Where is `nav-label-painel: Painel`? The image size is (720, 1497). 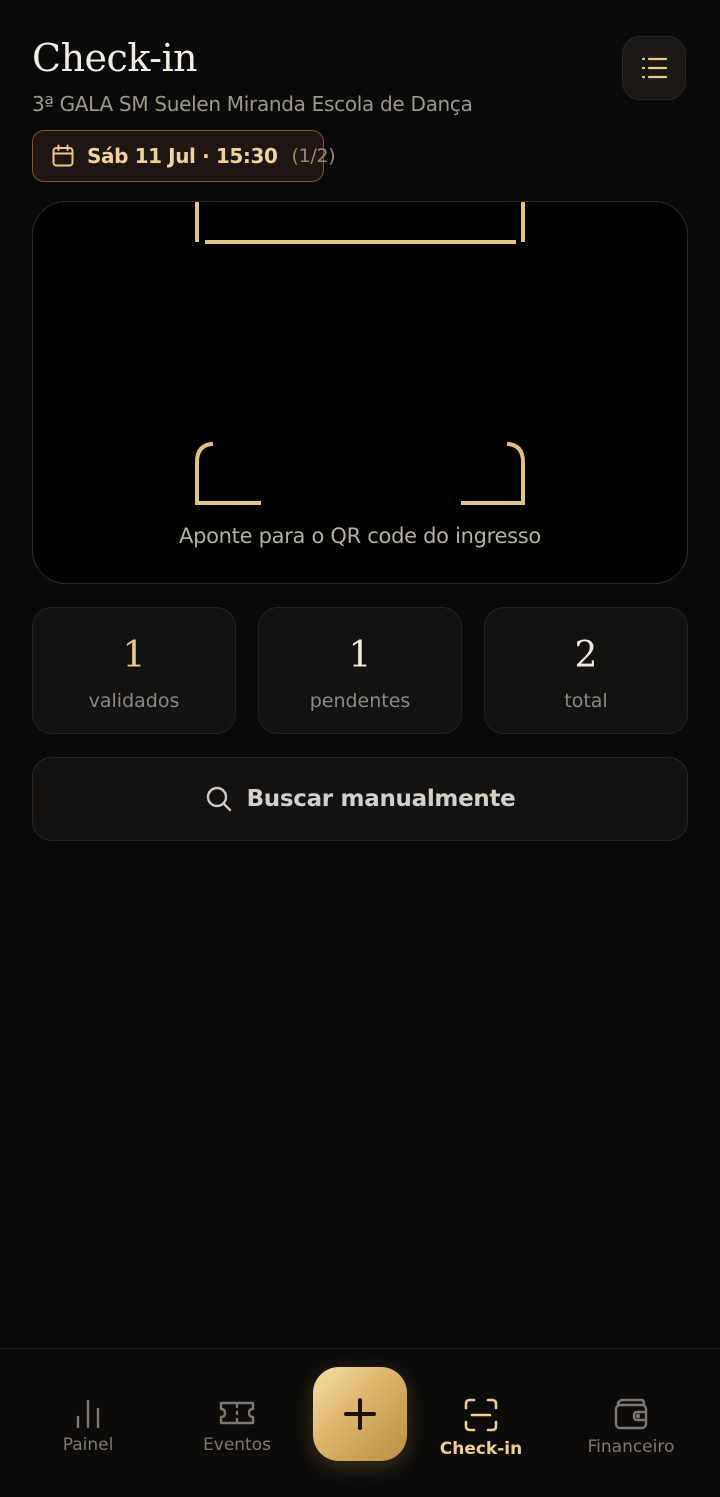
nav-label-painel: Painel is located at coordinates (88, 1445).